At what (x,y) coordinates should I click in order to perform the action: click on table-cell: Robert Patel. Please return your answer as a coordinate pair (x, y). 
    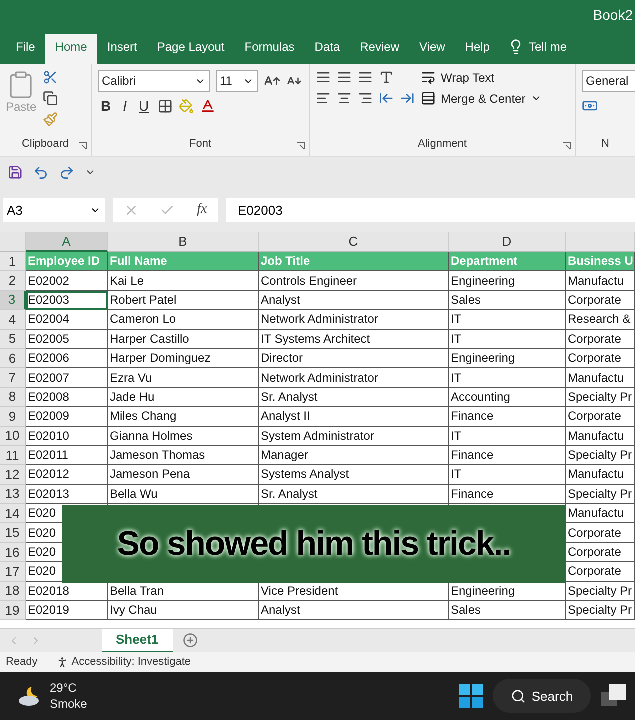
    Looking at the image, I should click on (183, 300).